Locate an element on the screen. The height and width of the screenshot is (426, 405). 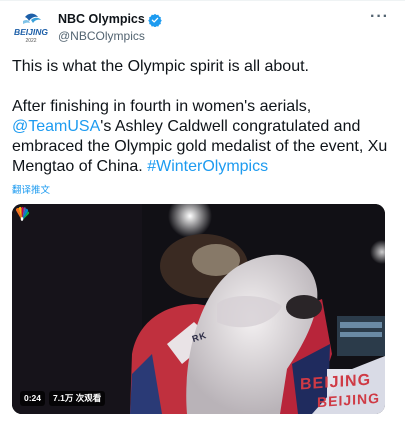
more-options-icon: ··· is located at coordinates (379, 17).